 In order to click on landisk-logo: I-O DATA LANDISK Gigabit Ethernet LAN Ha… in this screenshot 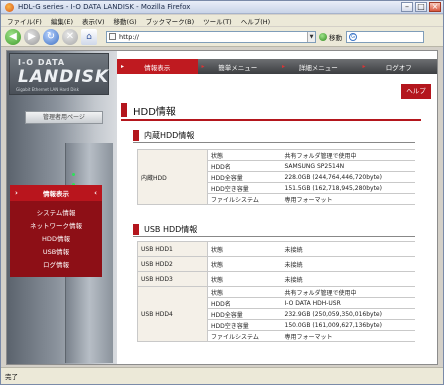, I will do `click(59, 74)`.